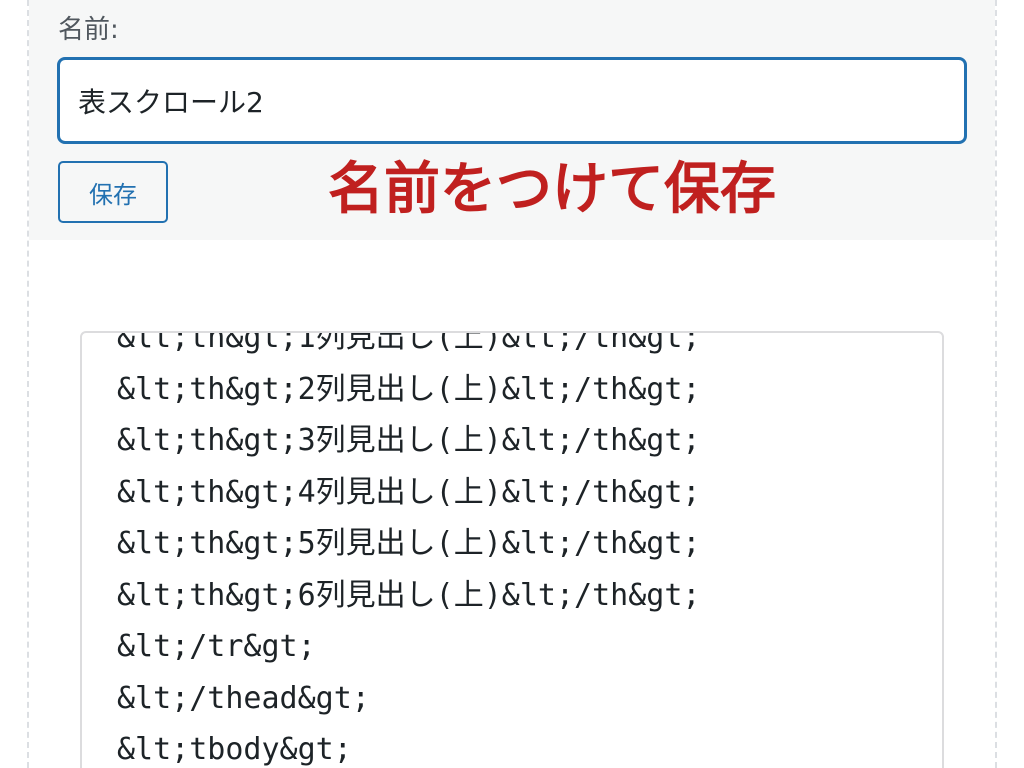  Describe the element at coordinates (113, 192) in the screenshot. I see `save-button: 保存` at that location.